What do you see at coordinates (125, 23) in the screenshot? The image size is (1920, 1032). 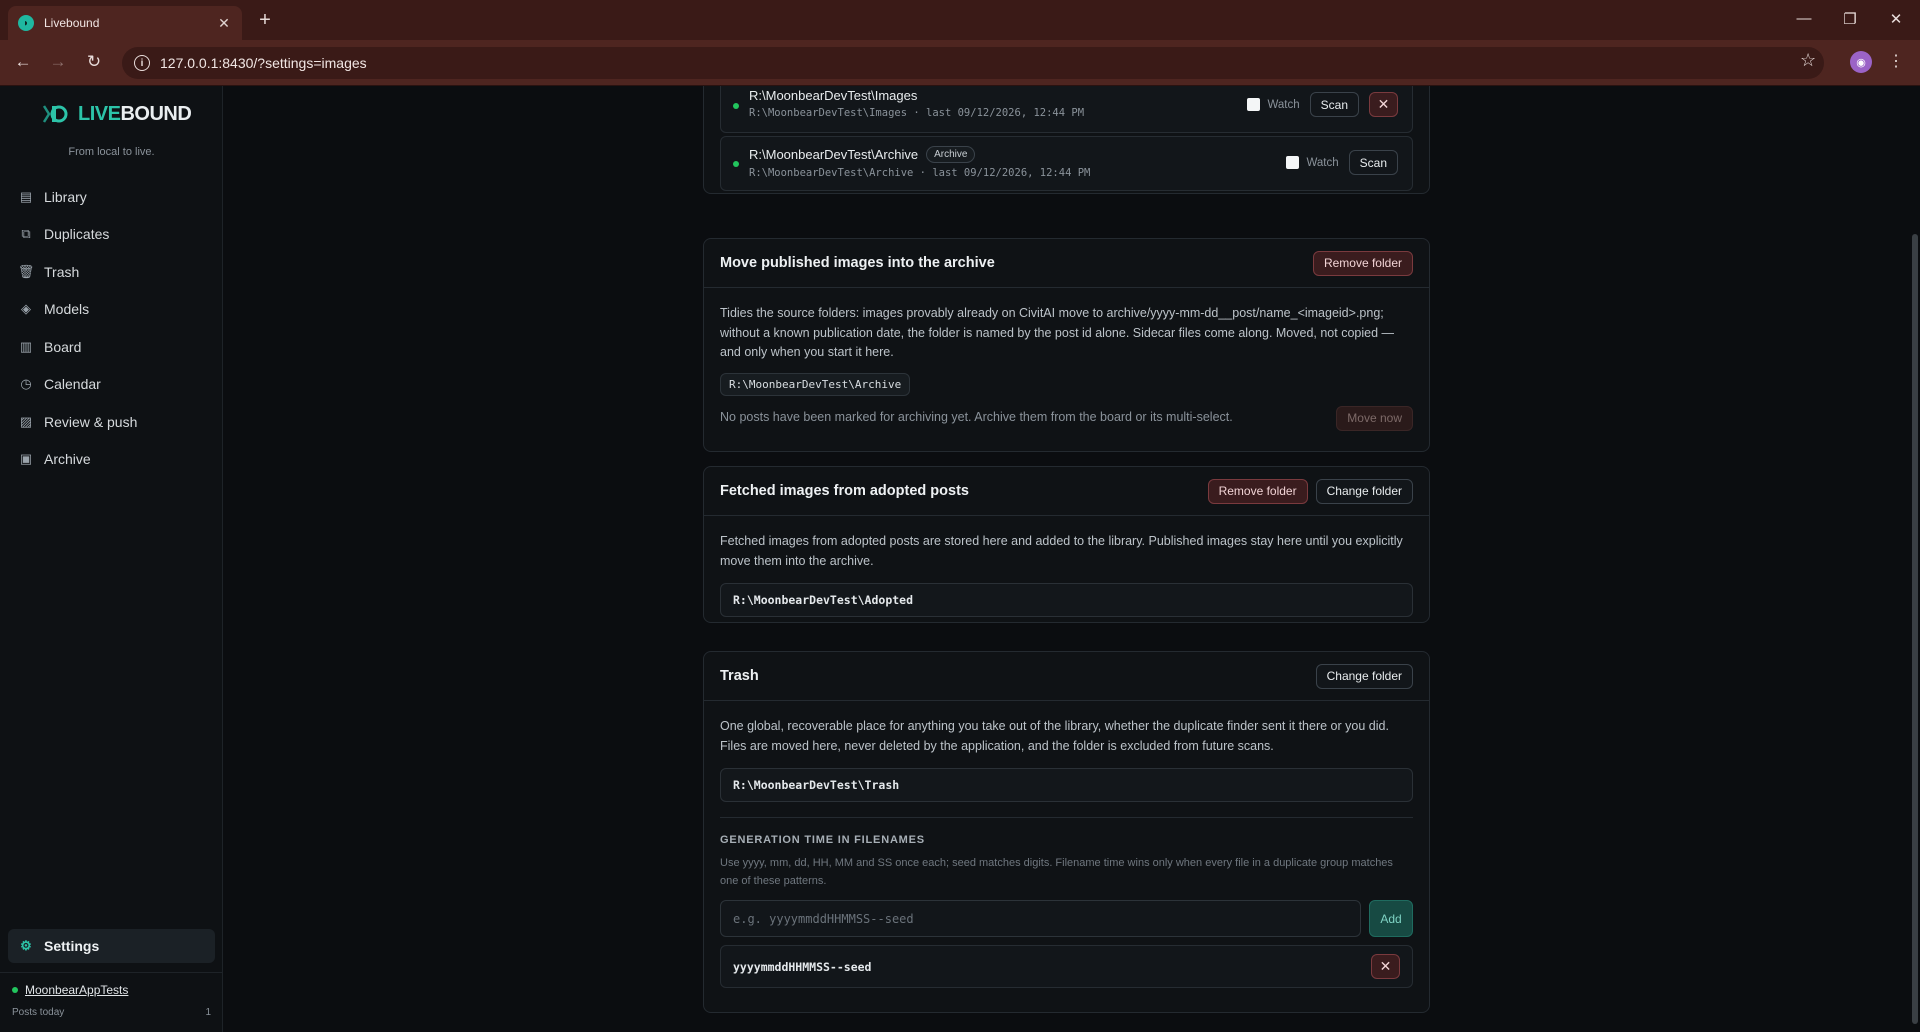 I see `browser-tab: ◗ Livebound ✕` at bounding box center [125, 23].